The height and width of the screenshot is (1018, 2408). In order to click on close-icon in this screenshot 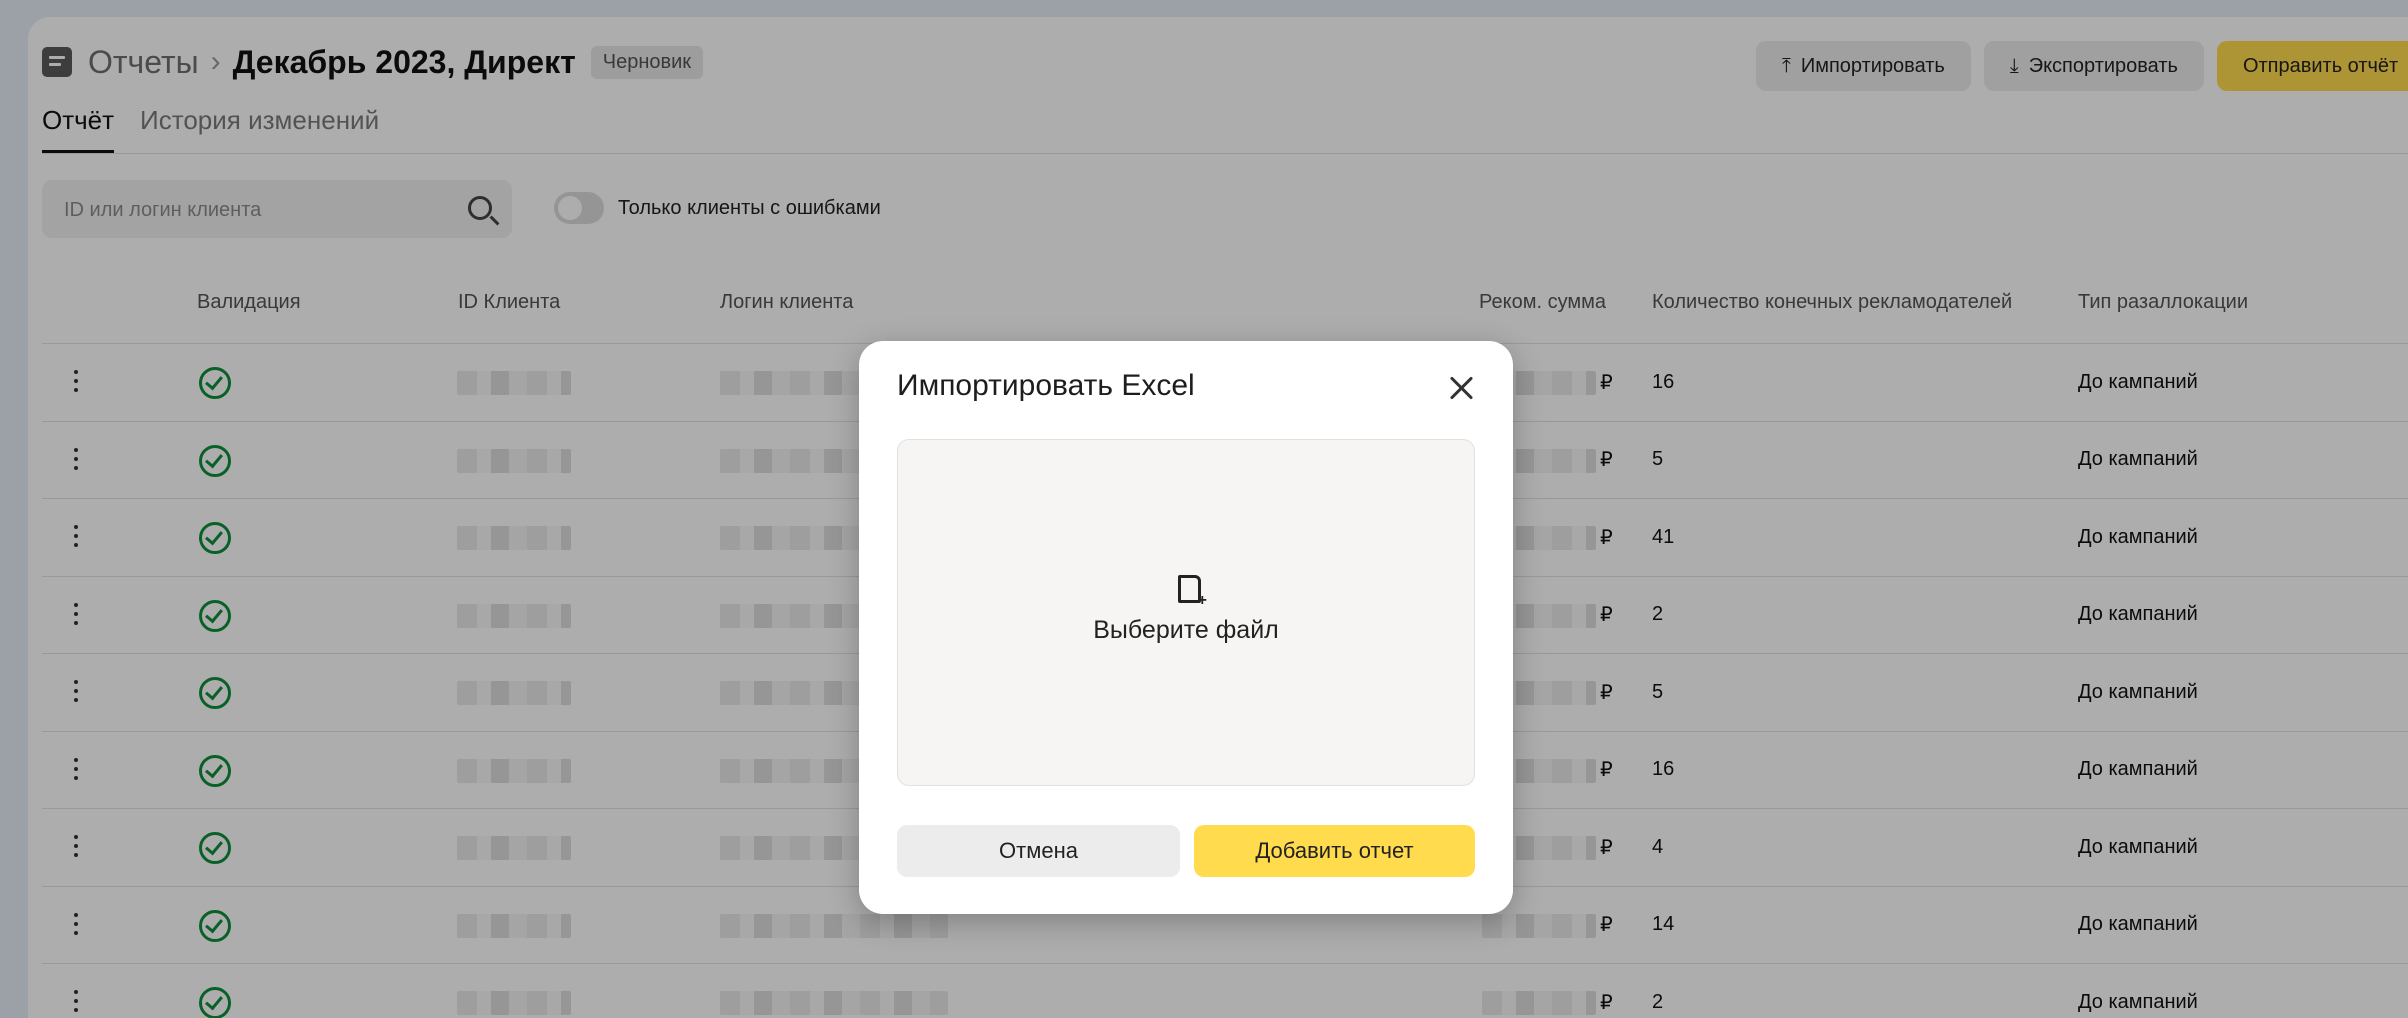, I will do `click(1461, 388)`.